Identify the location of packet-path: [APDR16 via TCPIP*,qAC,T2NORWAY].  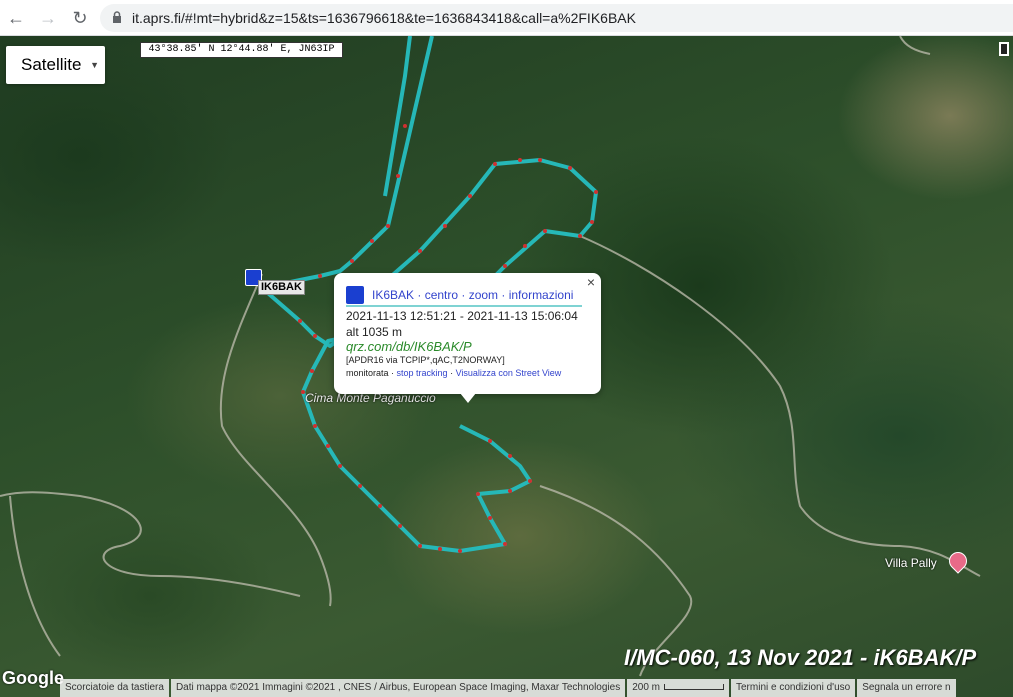
(425, 360).